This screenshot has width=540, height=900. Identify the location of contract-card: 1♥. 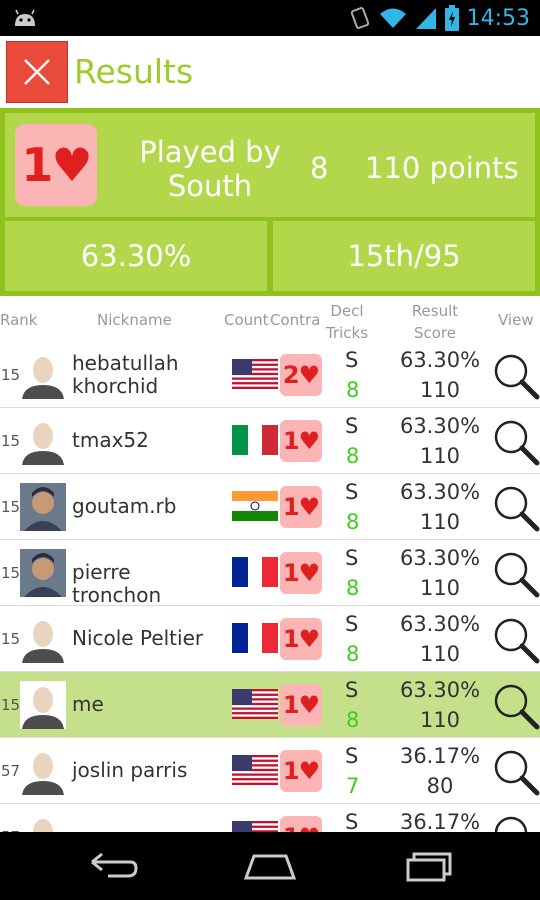
(56, 165).